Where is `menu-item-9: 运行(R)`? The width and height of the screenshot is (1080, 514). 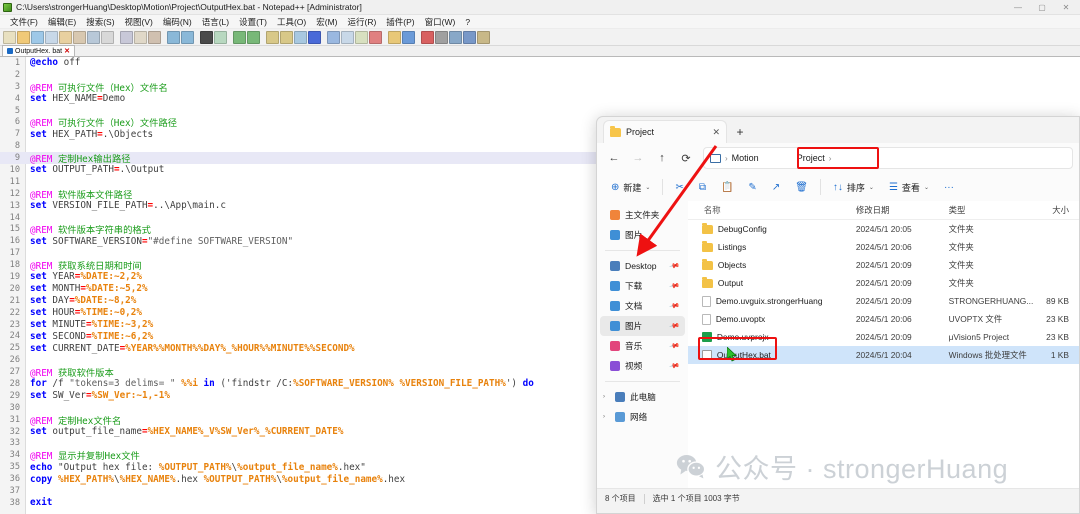 menu-item-9: 运行(R) is located at coordinates (361, 22).